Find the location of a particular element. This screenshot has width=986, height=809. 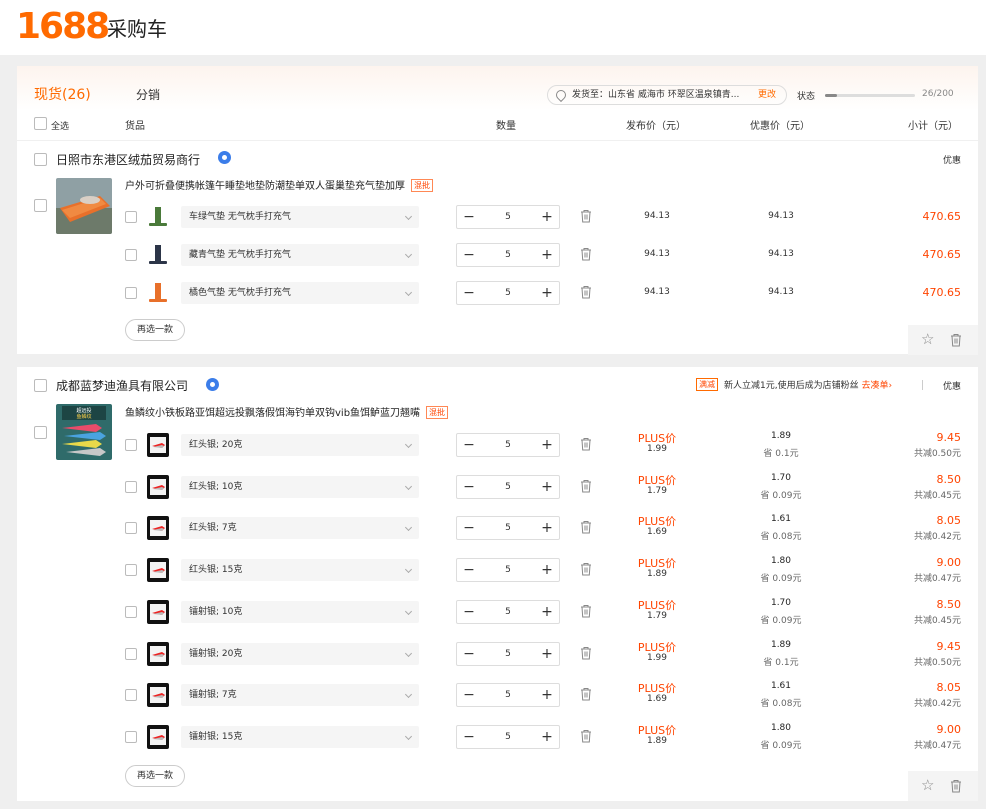

favorite-star-icon: ☆ is located at coordinates (927, 785).